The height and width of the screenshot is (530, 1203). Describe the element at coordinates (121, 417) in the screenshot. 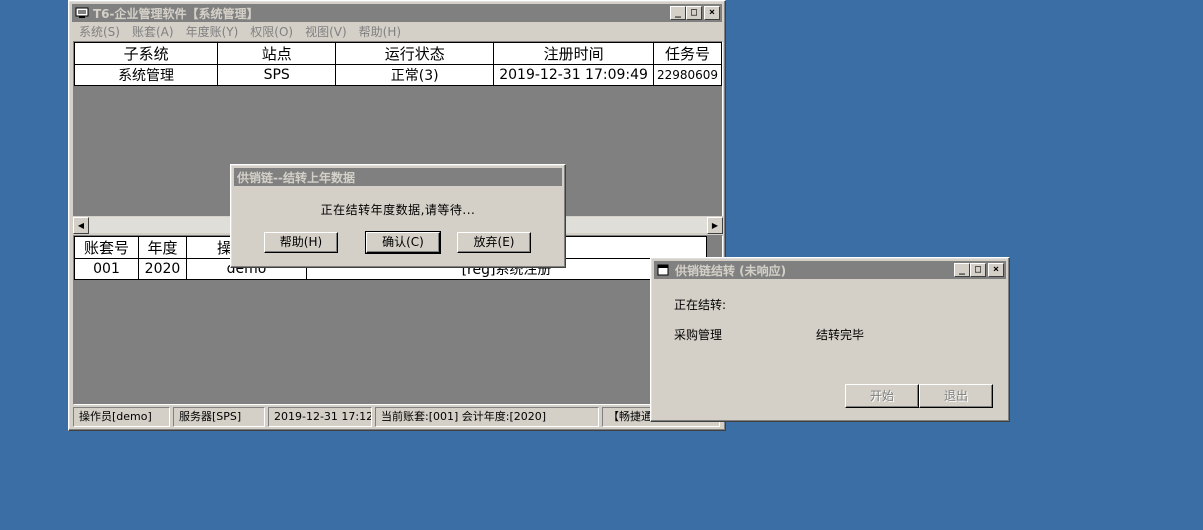

I see `status-operator: 操作员[demo]` at that location.